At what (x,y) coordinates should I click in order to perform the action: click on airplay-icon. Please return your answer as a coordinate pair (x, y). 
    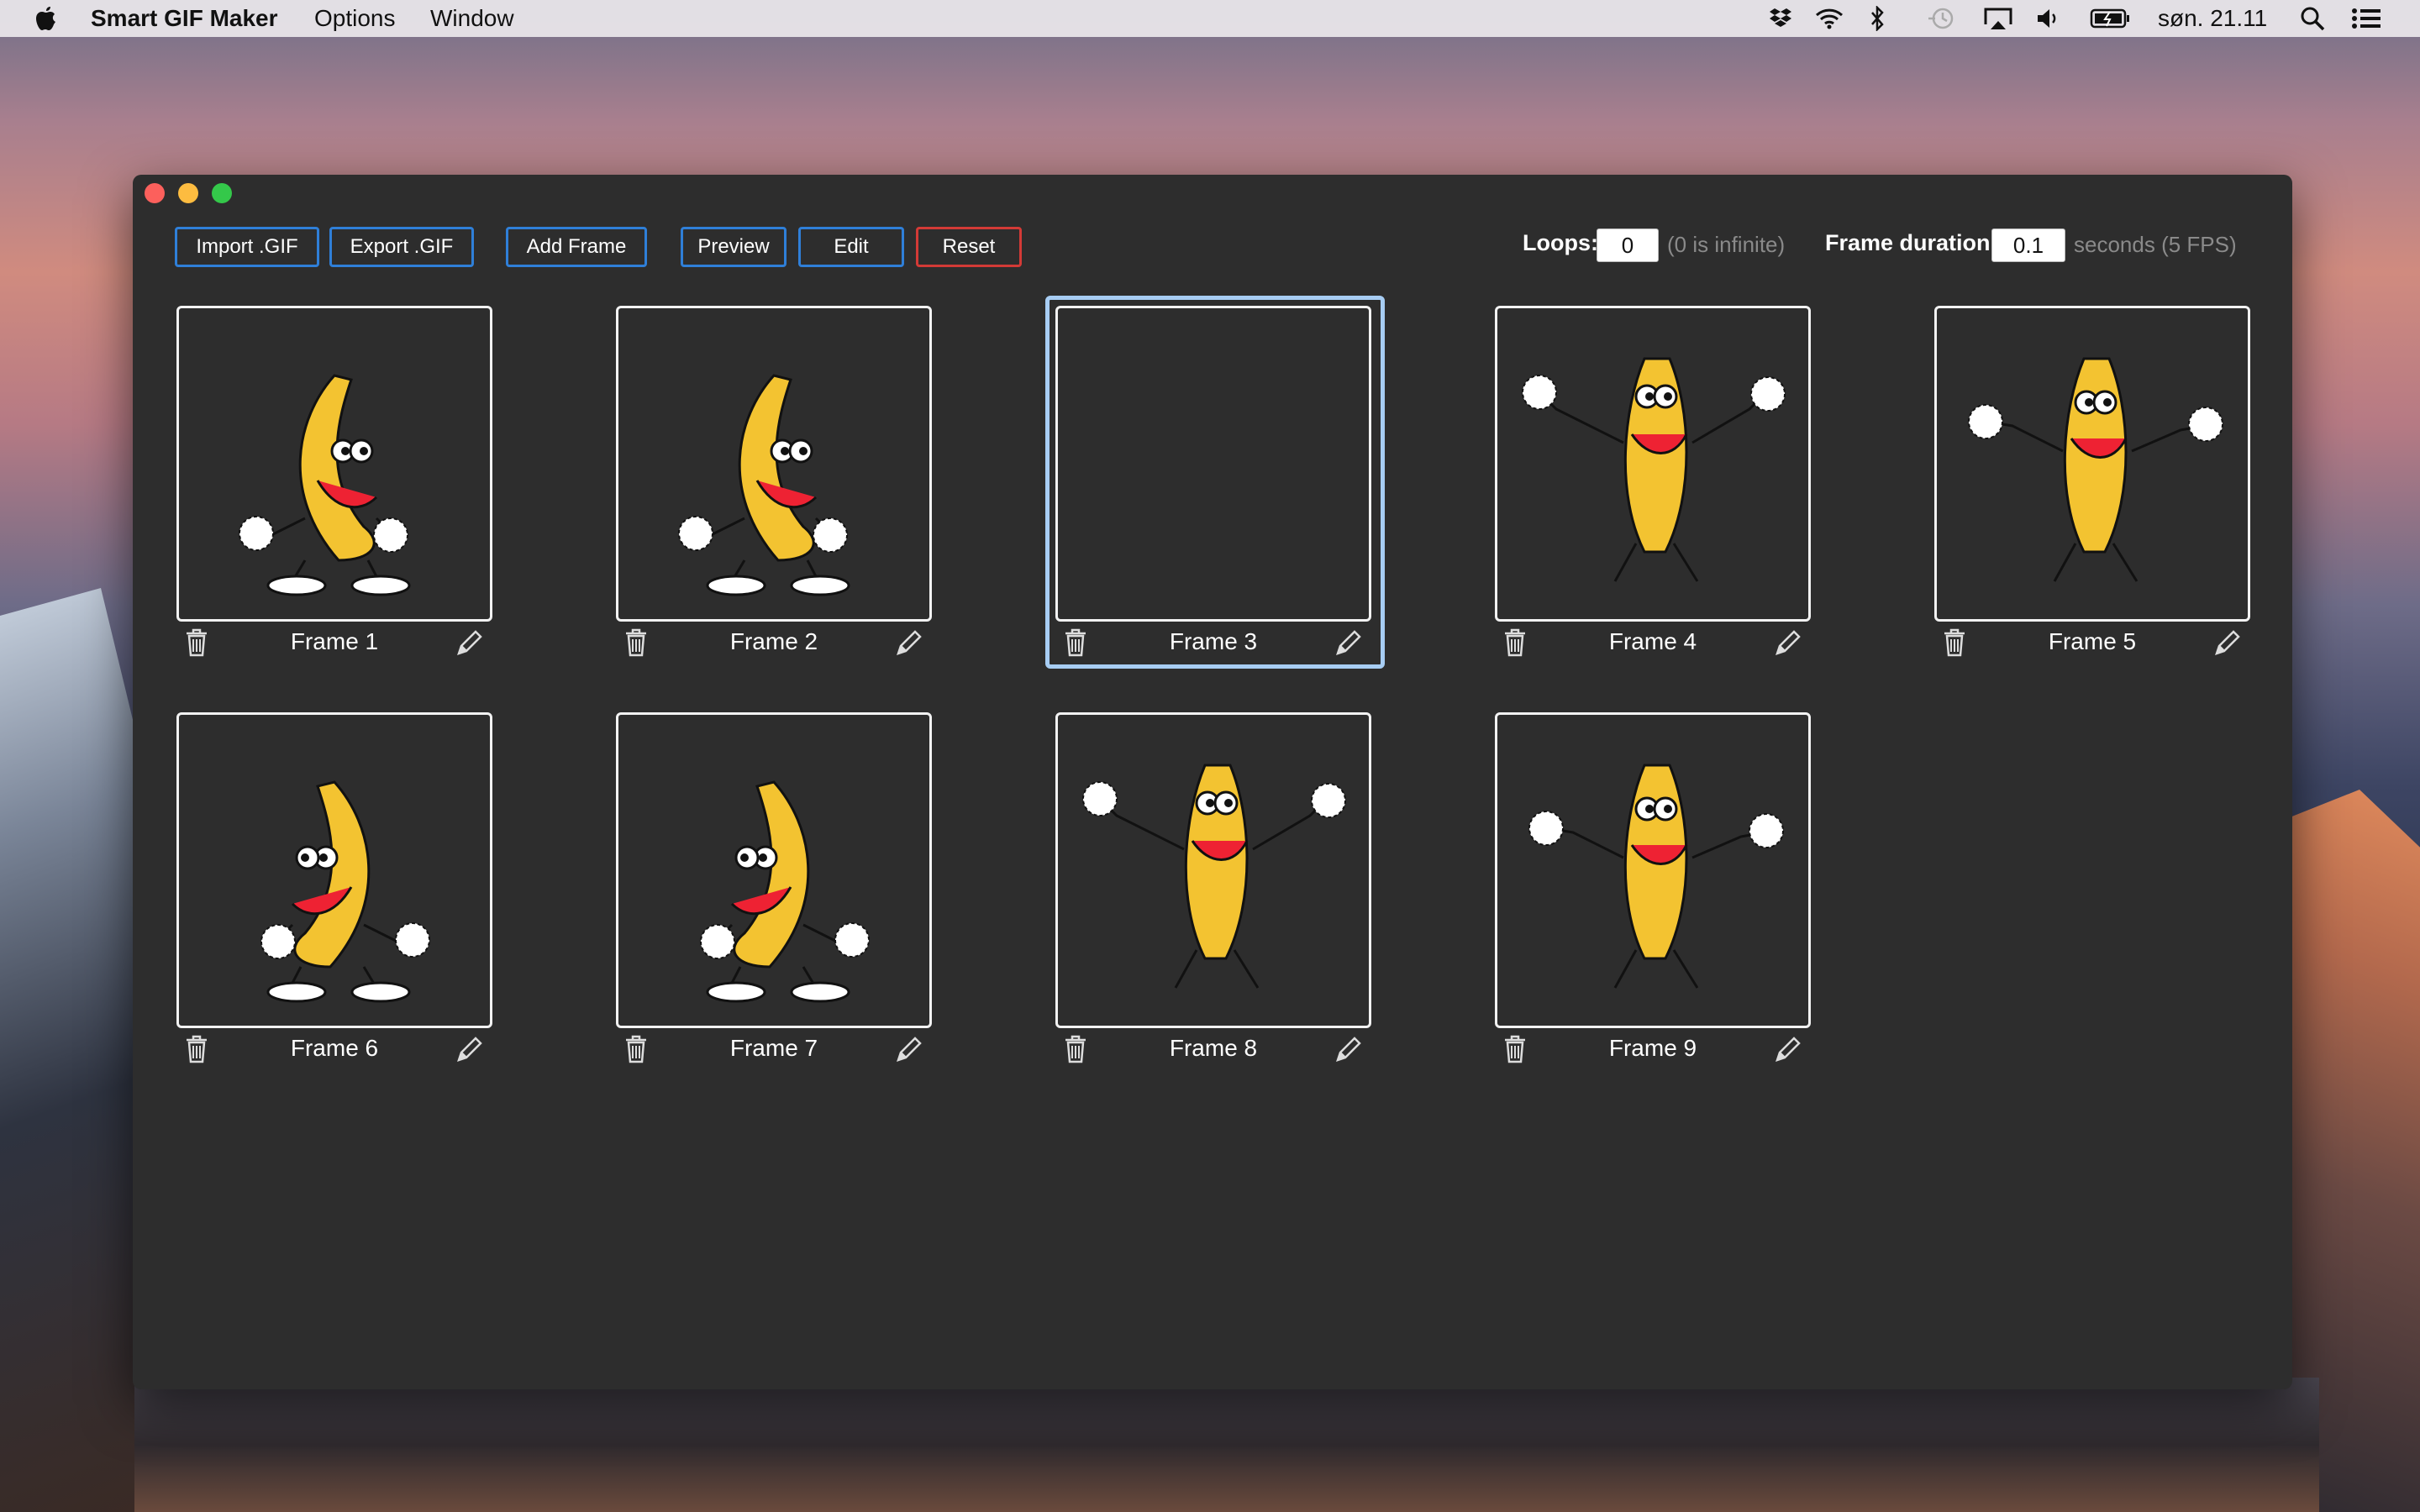
    Looking at the image, I should click on (1998, 18).